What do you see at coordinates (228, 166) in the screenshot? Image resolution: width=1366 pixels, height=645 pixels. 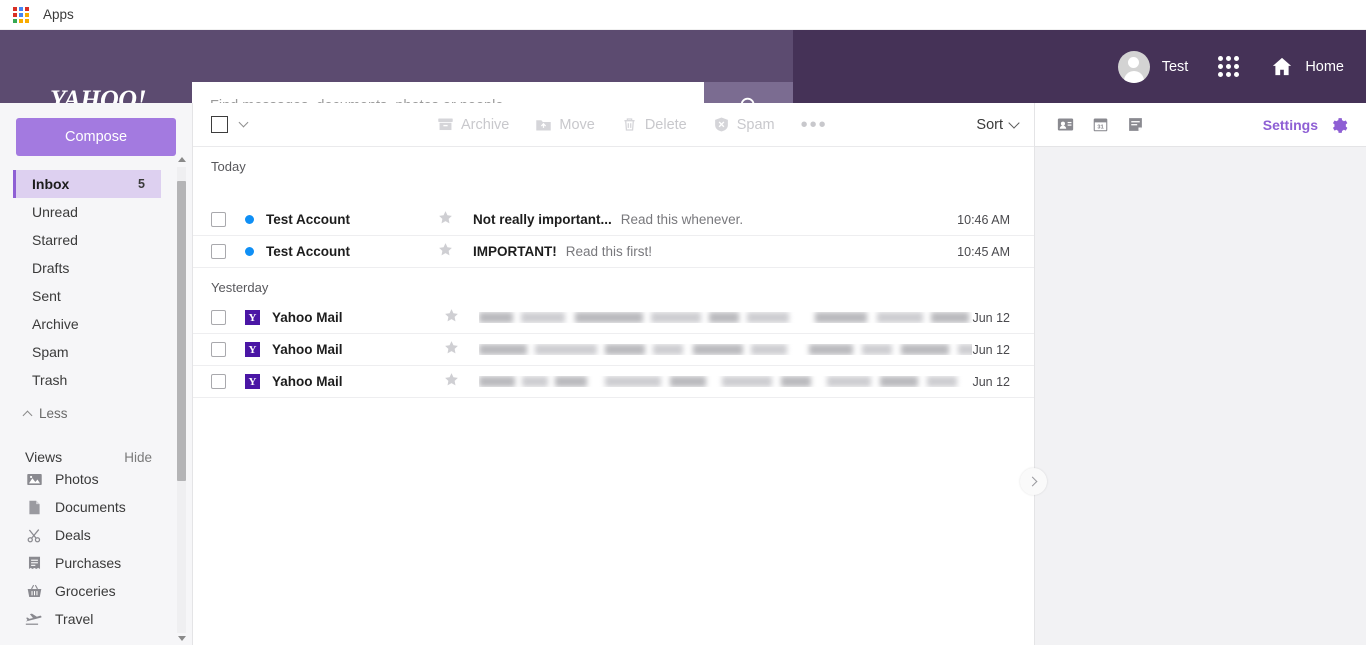 I see `date-group-header: Today` at bounding box center [228, 166].